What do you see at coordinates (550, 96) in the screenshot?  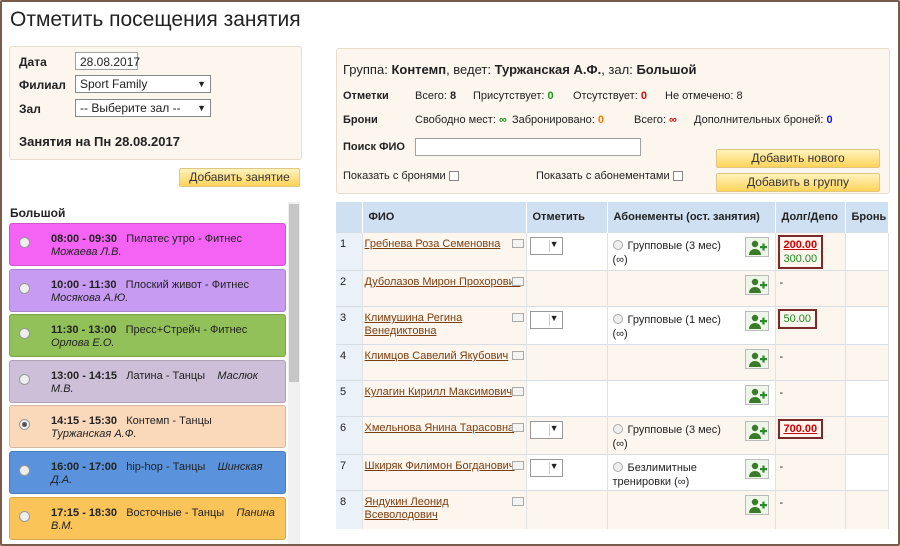 I see `present-value: 0` at bounding box center [550, 96].